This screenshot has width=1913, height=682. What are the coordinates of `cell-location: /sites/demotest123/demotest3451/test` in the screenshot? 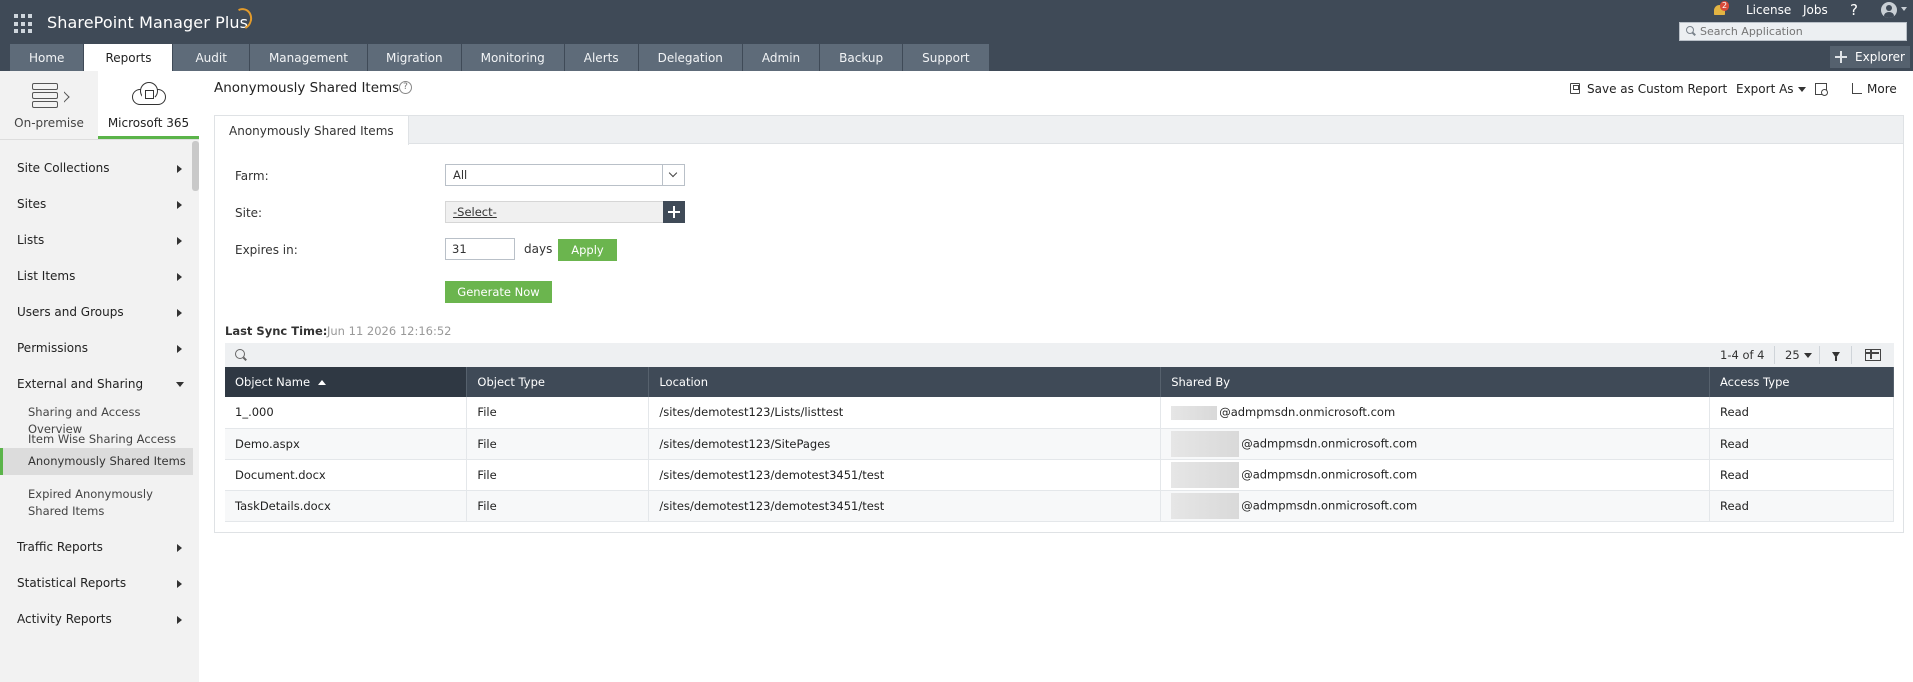 It's located at (905, 475).